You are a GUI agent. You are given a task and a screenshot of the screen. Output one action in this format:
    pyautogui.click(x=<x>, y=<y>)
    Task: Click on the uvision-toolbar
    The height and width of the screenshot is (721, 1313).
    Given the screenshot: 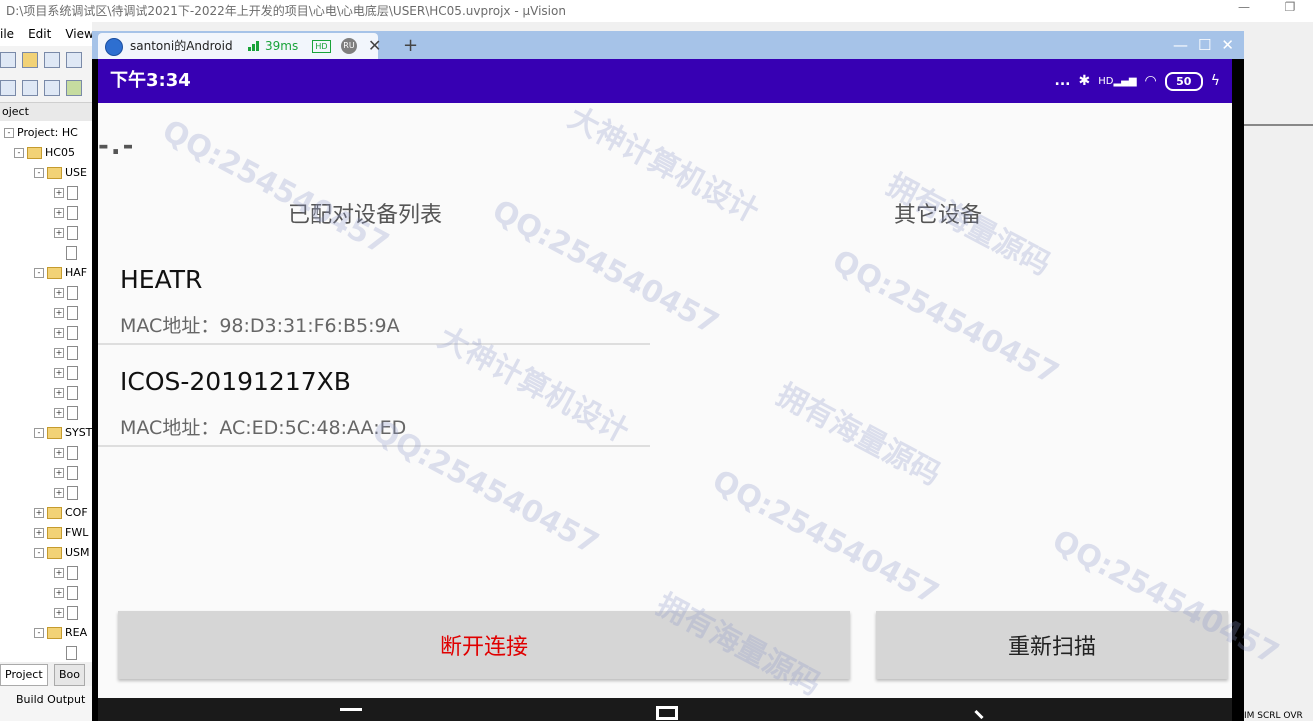 What is the action you would take?
    pyautogui.click(x=46, y=74)
    